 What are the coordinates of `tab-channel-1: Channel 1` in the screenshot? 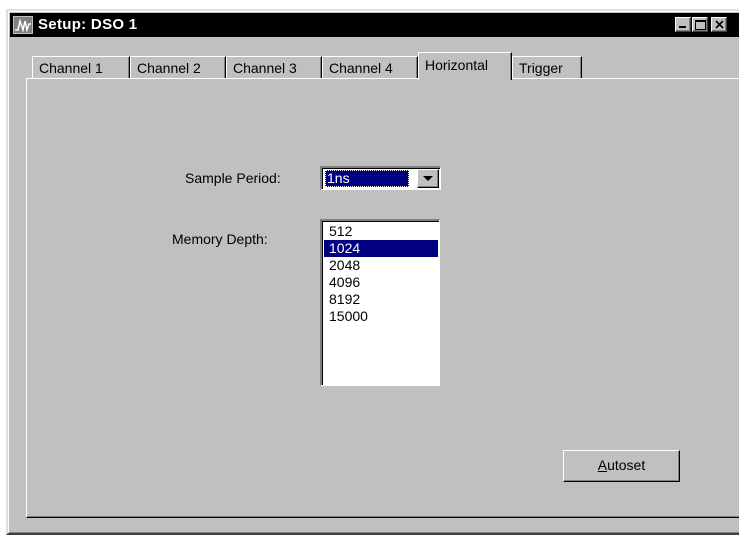 It's located at (81, 67).